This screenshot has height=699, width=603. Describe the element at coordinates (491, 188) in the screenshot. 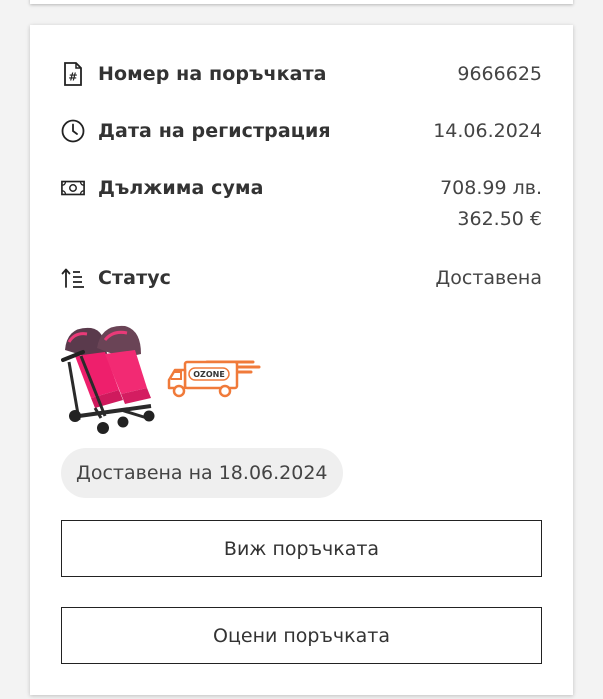

I see `amount-due-bgn: 708.99 лв.` at that location.